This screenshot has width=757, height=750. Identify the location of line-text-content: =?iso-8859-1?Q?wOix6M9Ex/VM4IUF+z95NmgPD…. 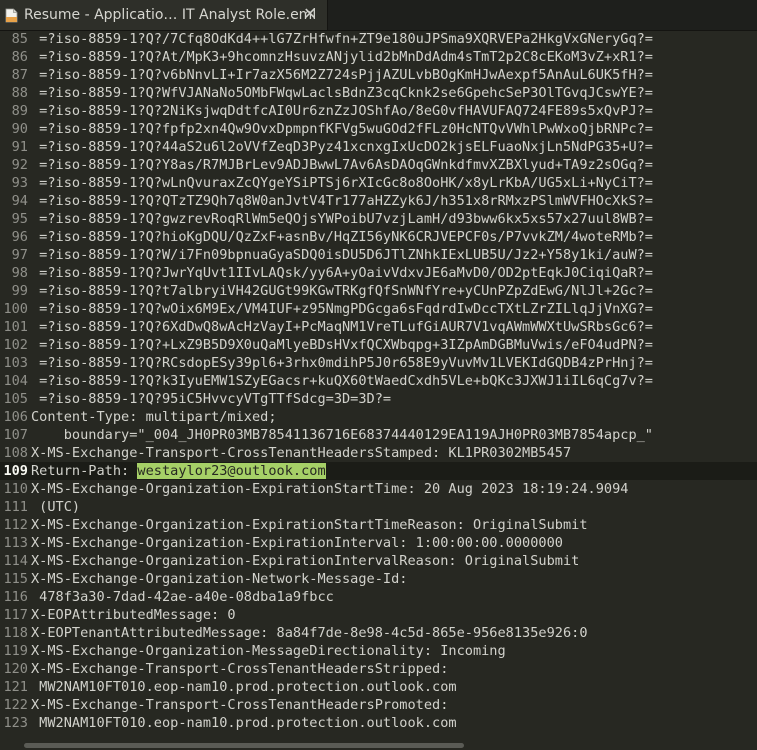
(342, 309).